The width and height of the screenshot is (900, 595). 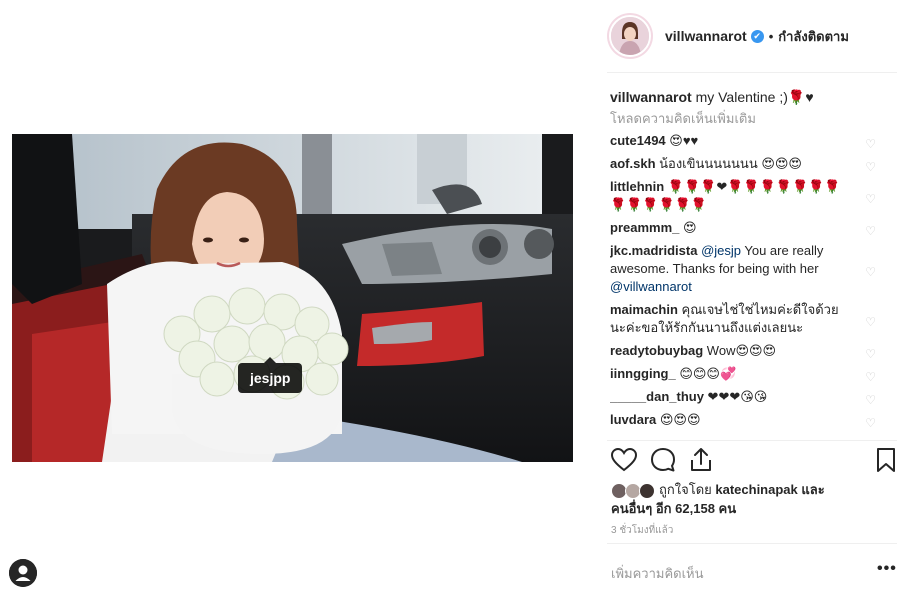 What do you see at coordinates (725, 508) in the screenshot?
I see `likes-unit: คน` at bounding box center [725, 508].